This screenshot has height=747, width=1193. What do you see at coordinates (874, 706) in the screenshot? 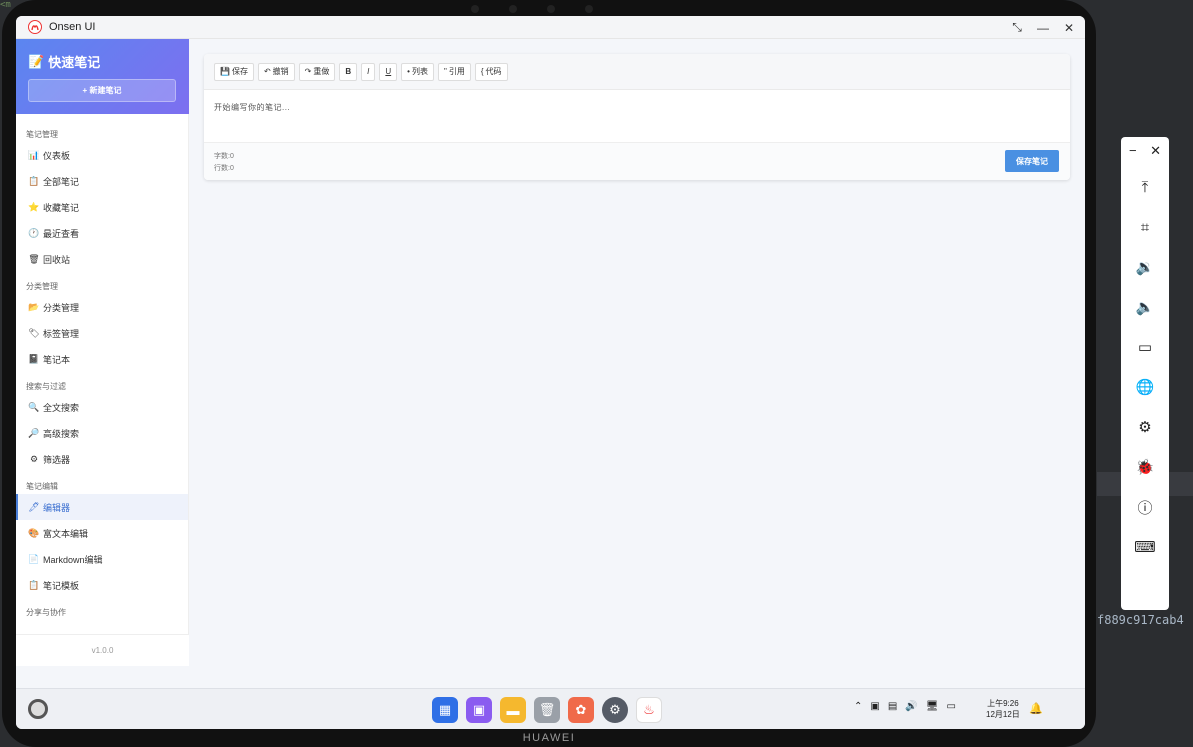
I see `input-method-icon: ▣` at bounding box center [874, 706].